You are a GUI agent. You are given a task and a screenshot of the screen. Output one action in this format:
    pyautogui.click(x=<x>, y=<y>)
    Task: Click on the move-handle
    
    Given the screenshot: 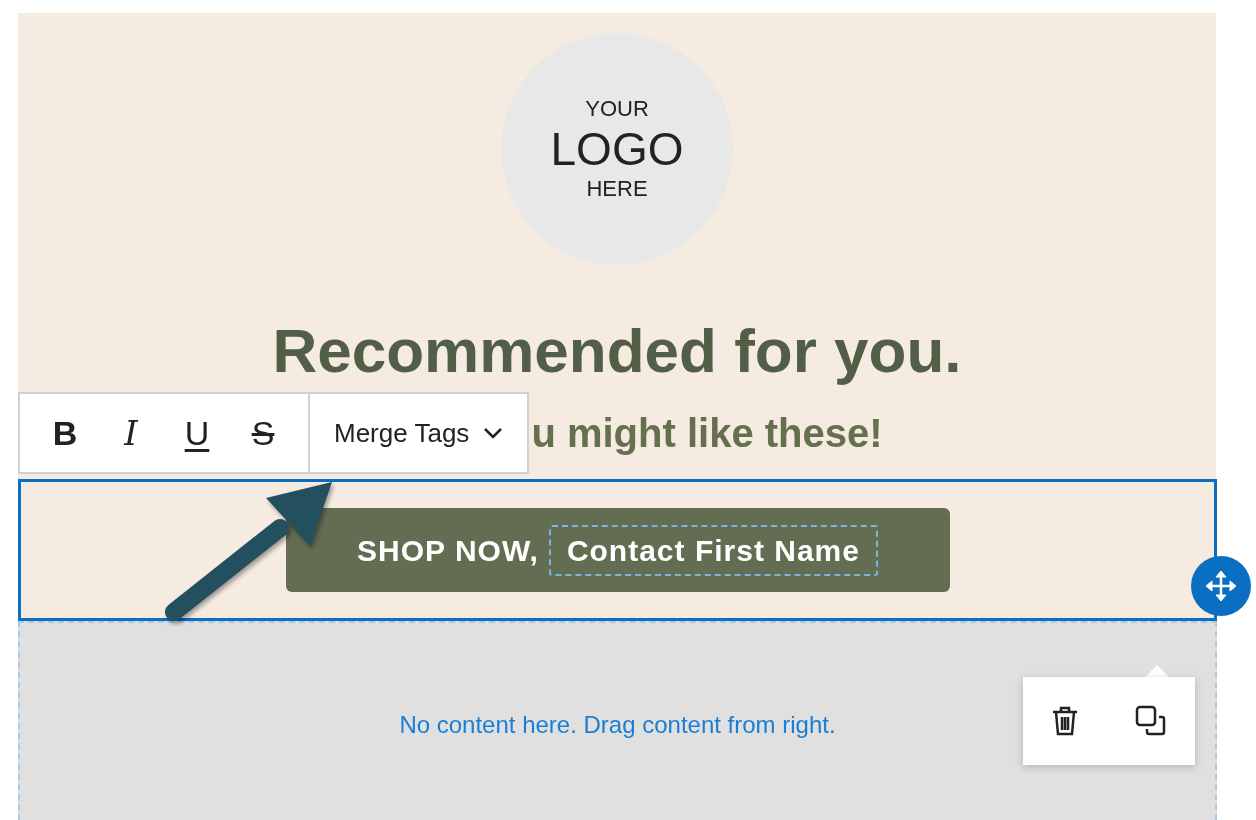 What is the action you would take?
    pyautogui.click(x=1221, y=586)
    